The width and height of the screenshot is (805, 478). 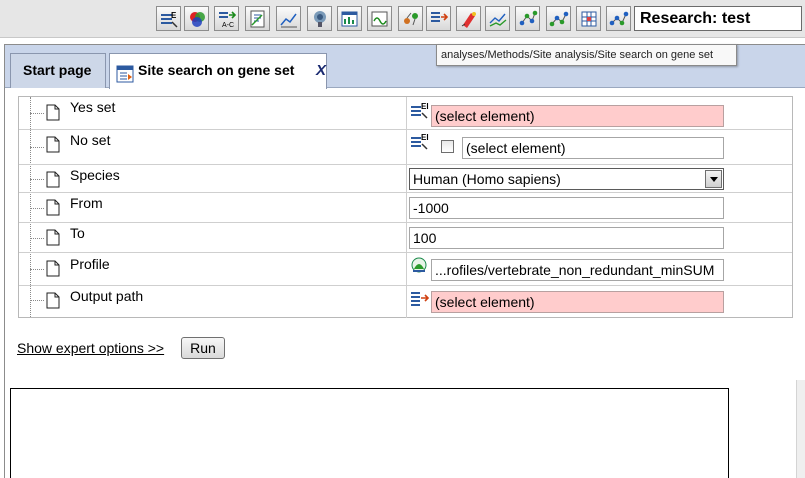 What do you see at coordinates (558, 18) in the screenshot?
I see `network-alt-icon` at bounding box center [558, 18].